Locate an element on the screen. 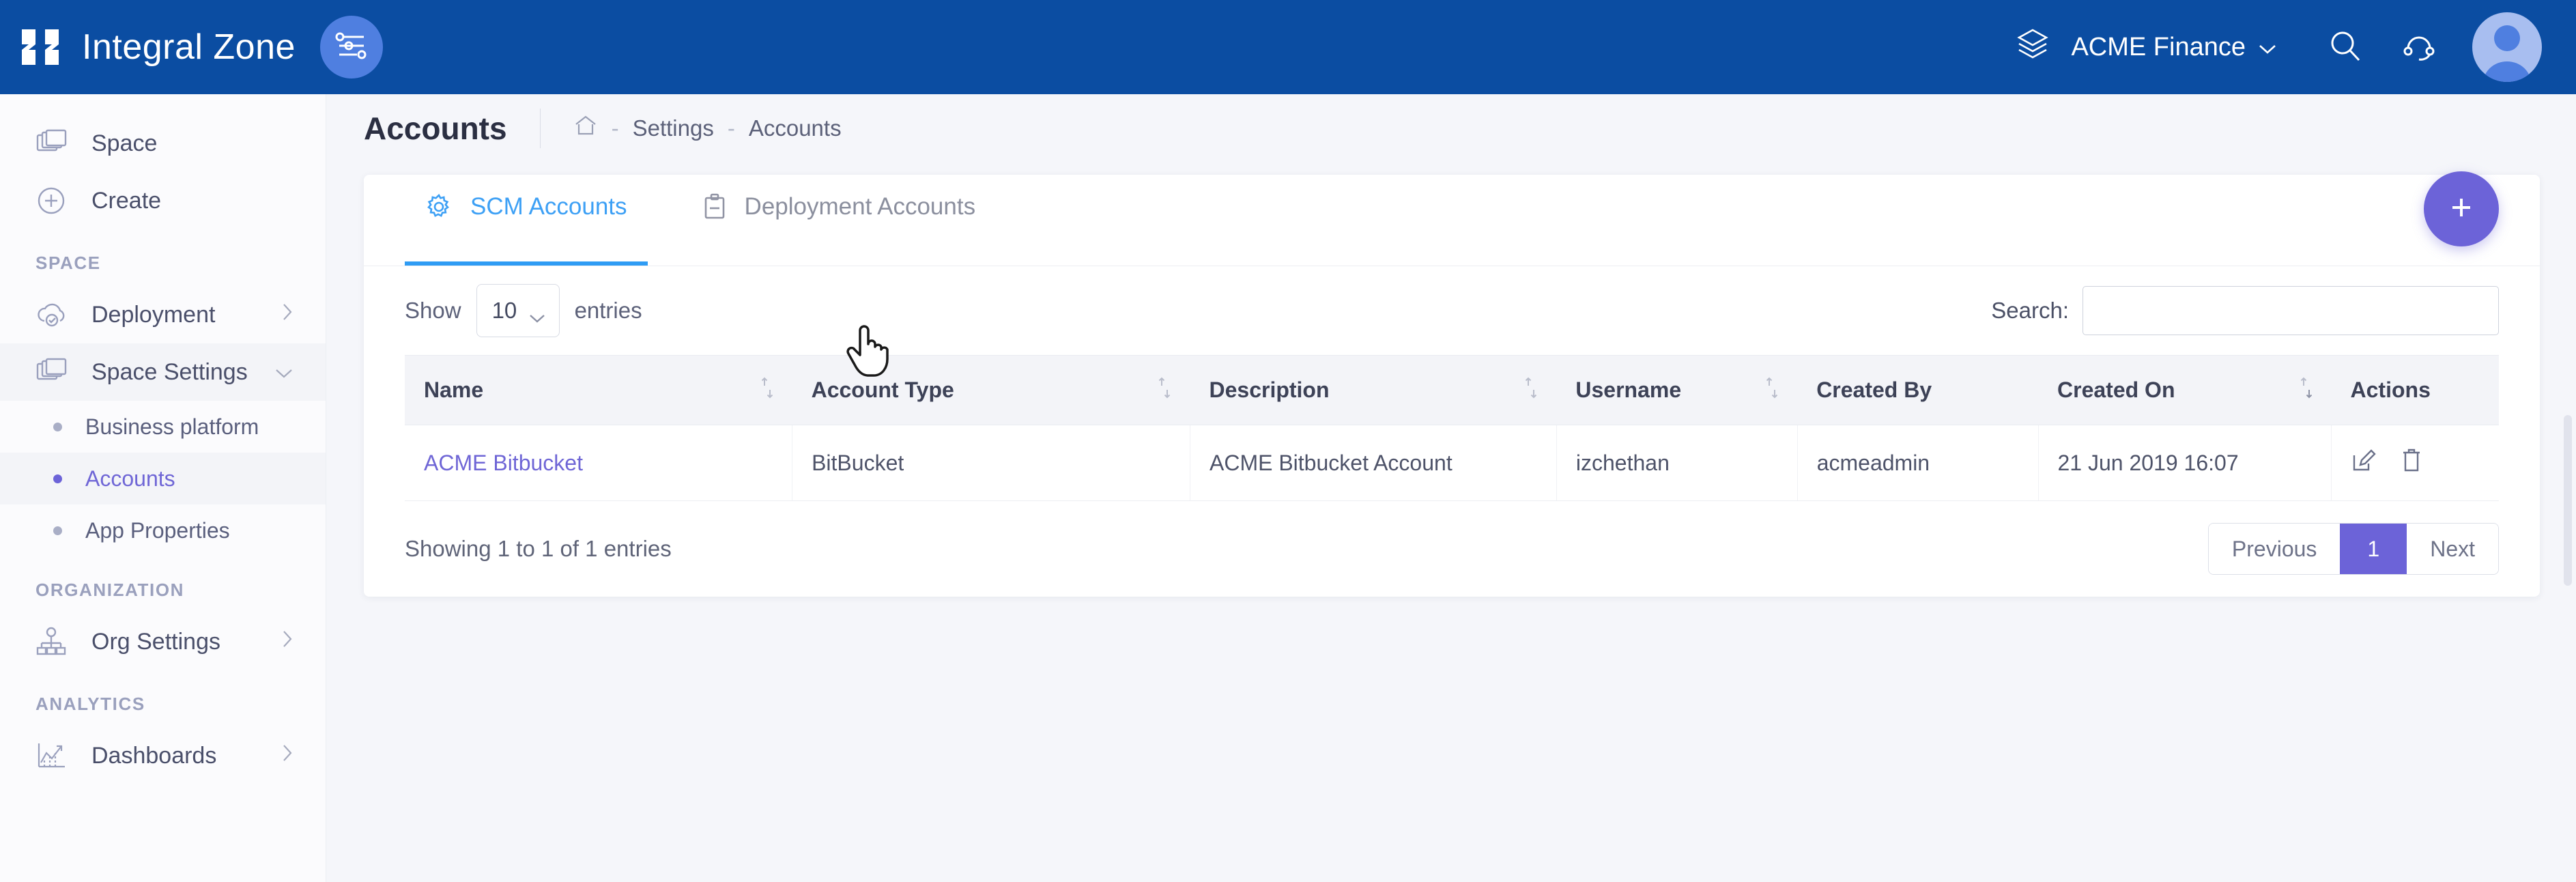 The width and height of the screenshot is (2576, 882). edit-icon is located at coordinates (2364, 463).